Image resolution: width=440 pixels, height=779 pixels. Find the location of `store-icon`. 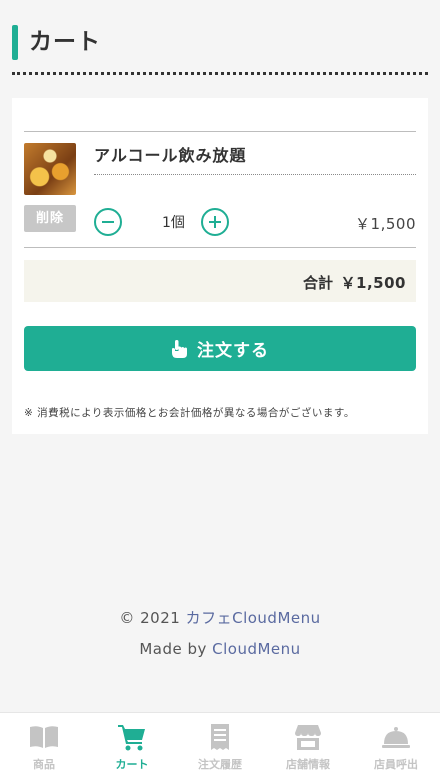

store-icon is located at coordinates (308, 737).